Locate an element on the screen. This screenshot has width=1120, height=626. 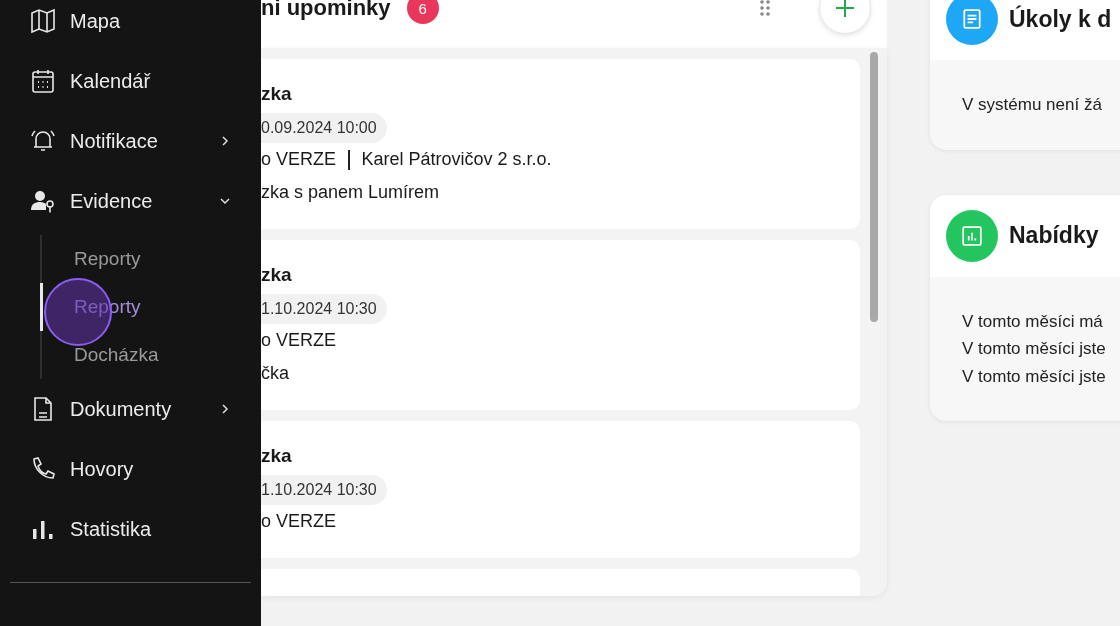
reminder-note: čka is located at coordinates (275, 373).